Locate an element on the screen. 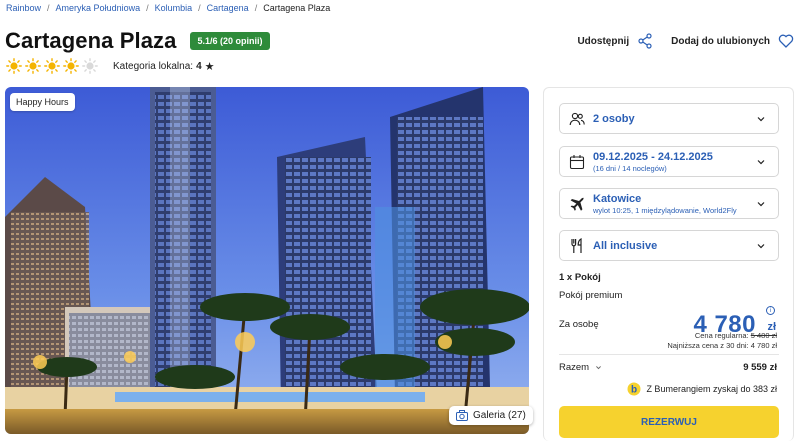 The image size is (800, 441). share-label: Udostępnij is located at coordinates (603, 41).